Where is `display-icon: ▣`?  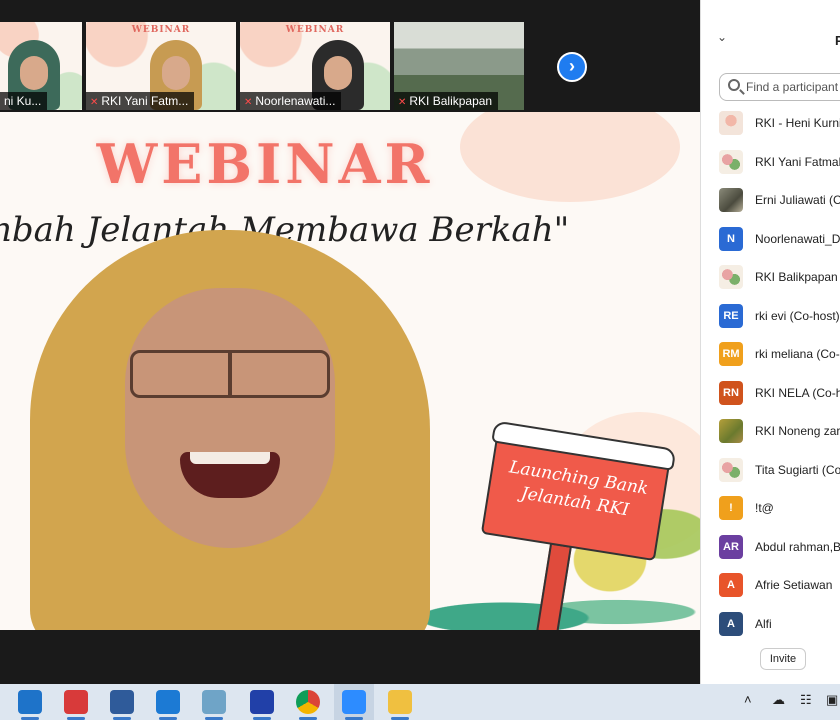
display-icon: ▣ is located at coordinates (832, 700).